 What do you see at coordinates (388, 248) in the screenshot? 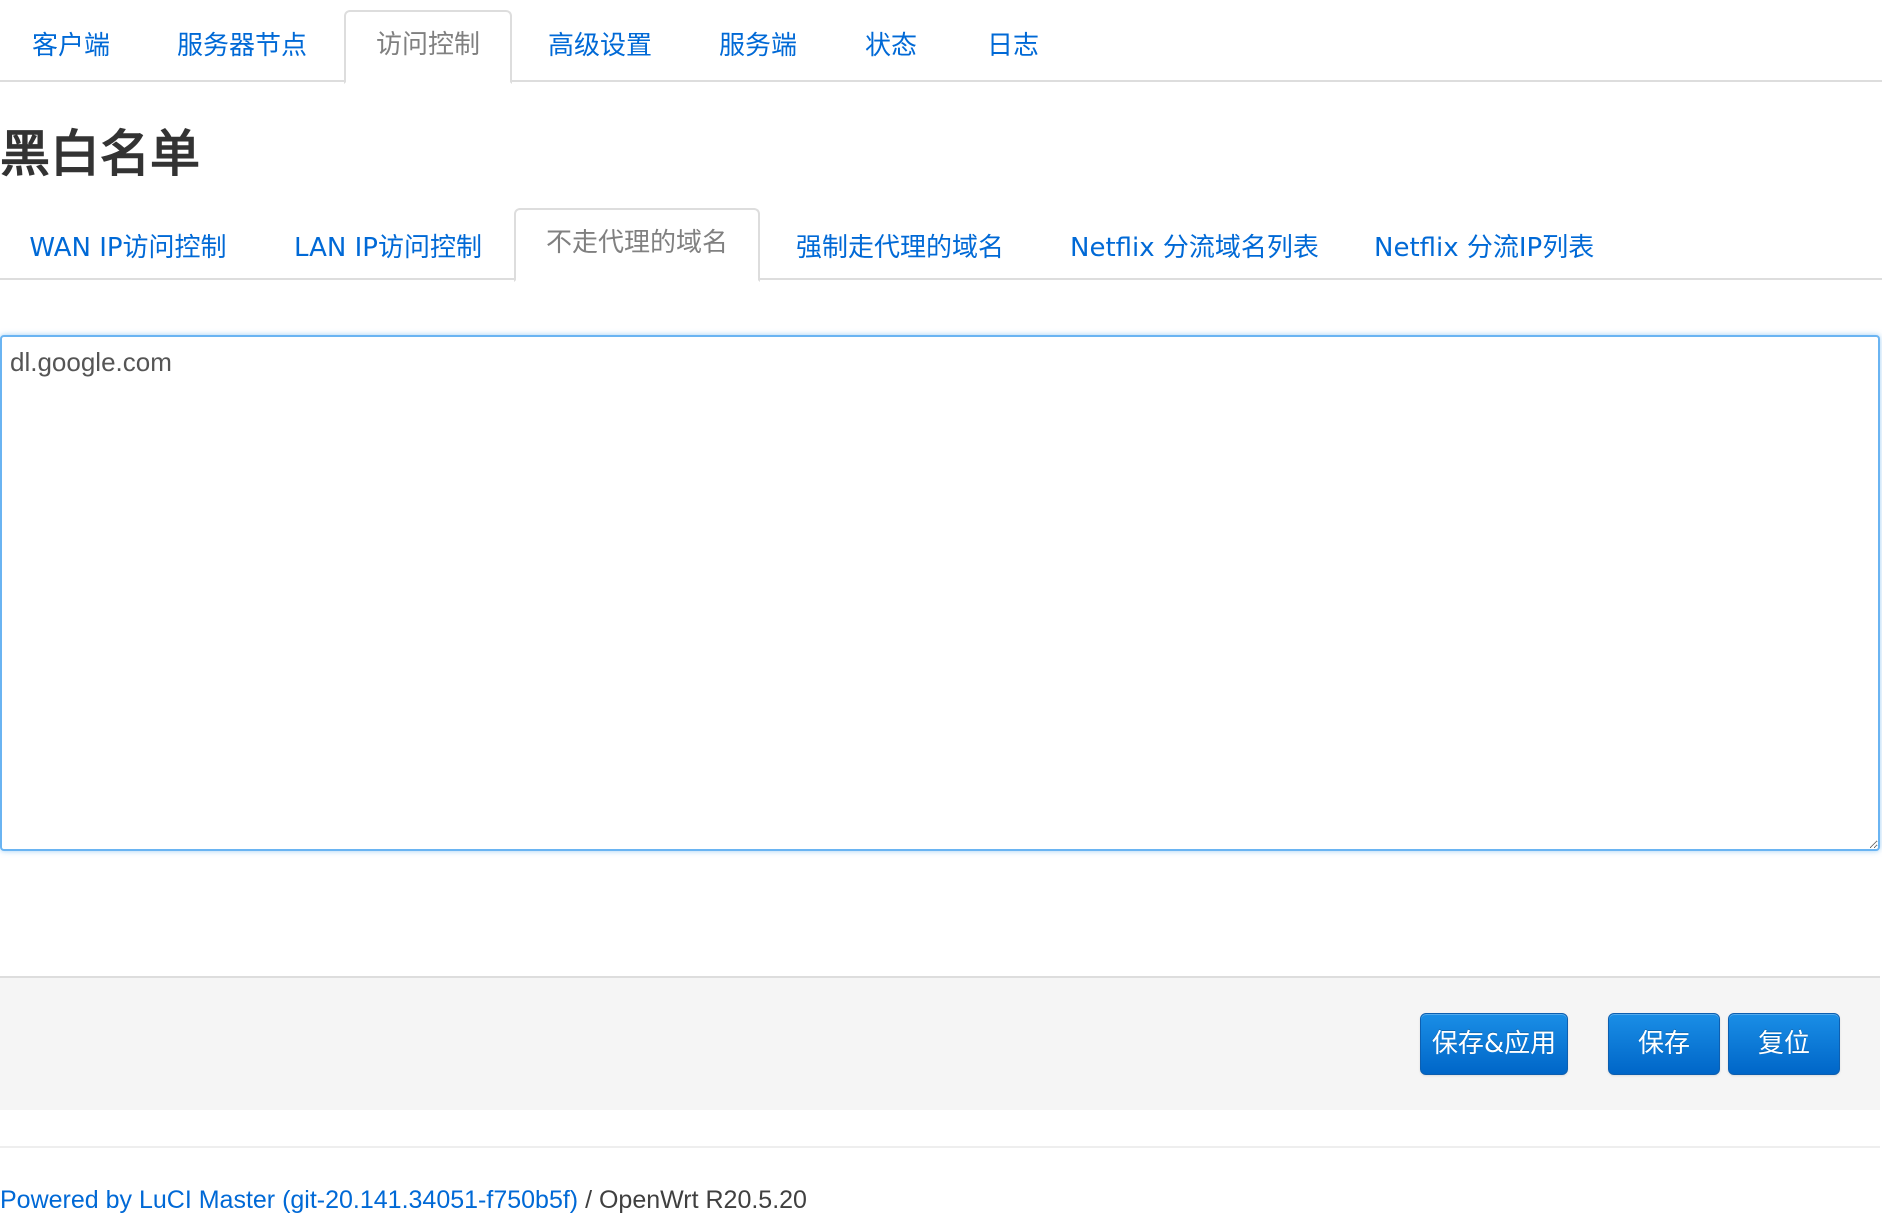
I see `subtab-lan-ip-access-control: LAN IP访问控制` at bounding box center [388, 248].